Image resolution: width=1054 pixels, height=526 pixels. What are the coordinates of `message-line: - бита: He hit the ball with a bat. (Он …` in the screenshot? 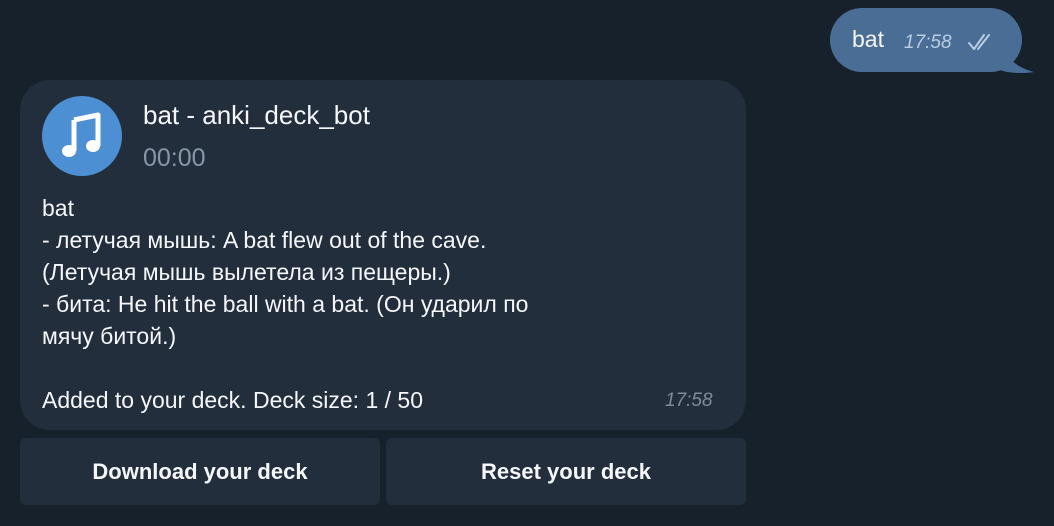 It's located at (285, 304).